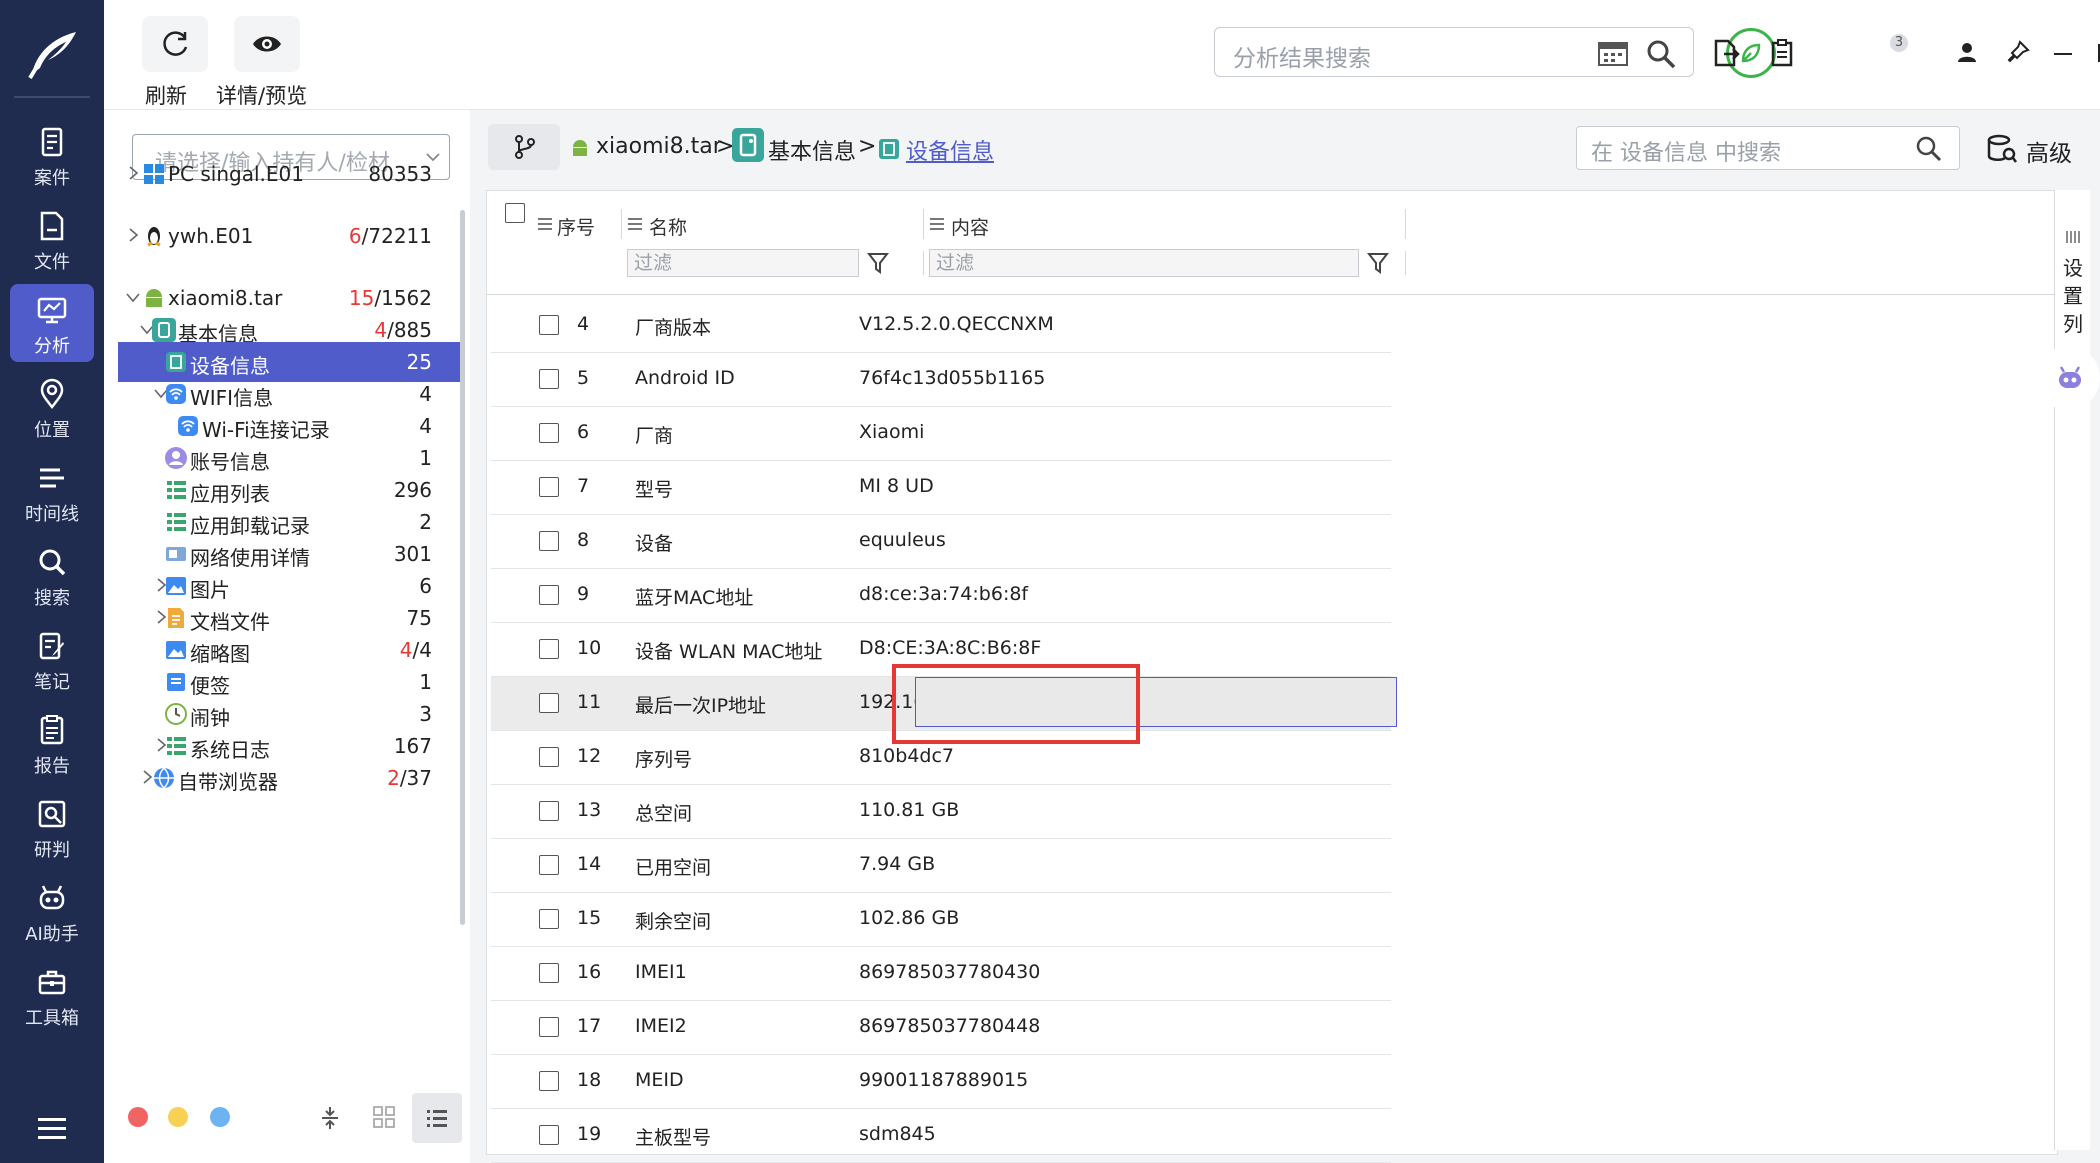 The height and width of the screenshot is (1163, 2100). I want to click on list-view-button, so click(437, 1118).